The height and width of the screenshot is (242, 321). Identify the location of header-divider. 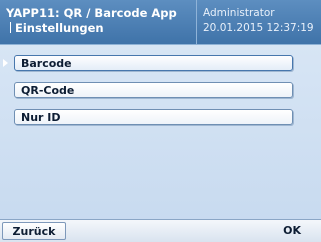
(196, 22).